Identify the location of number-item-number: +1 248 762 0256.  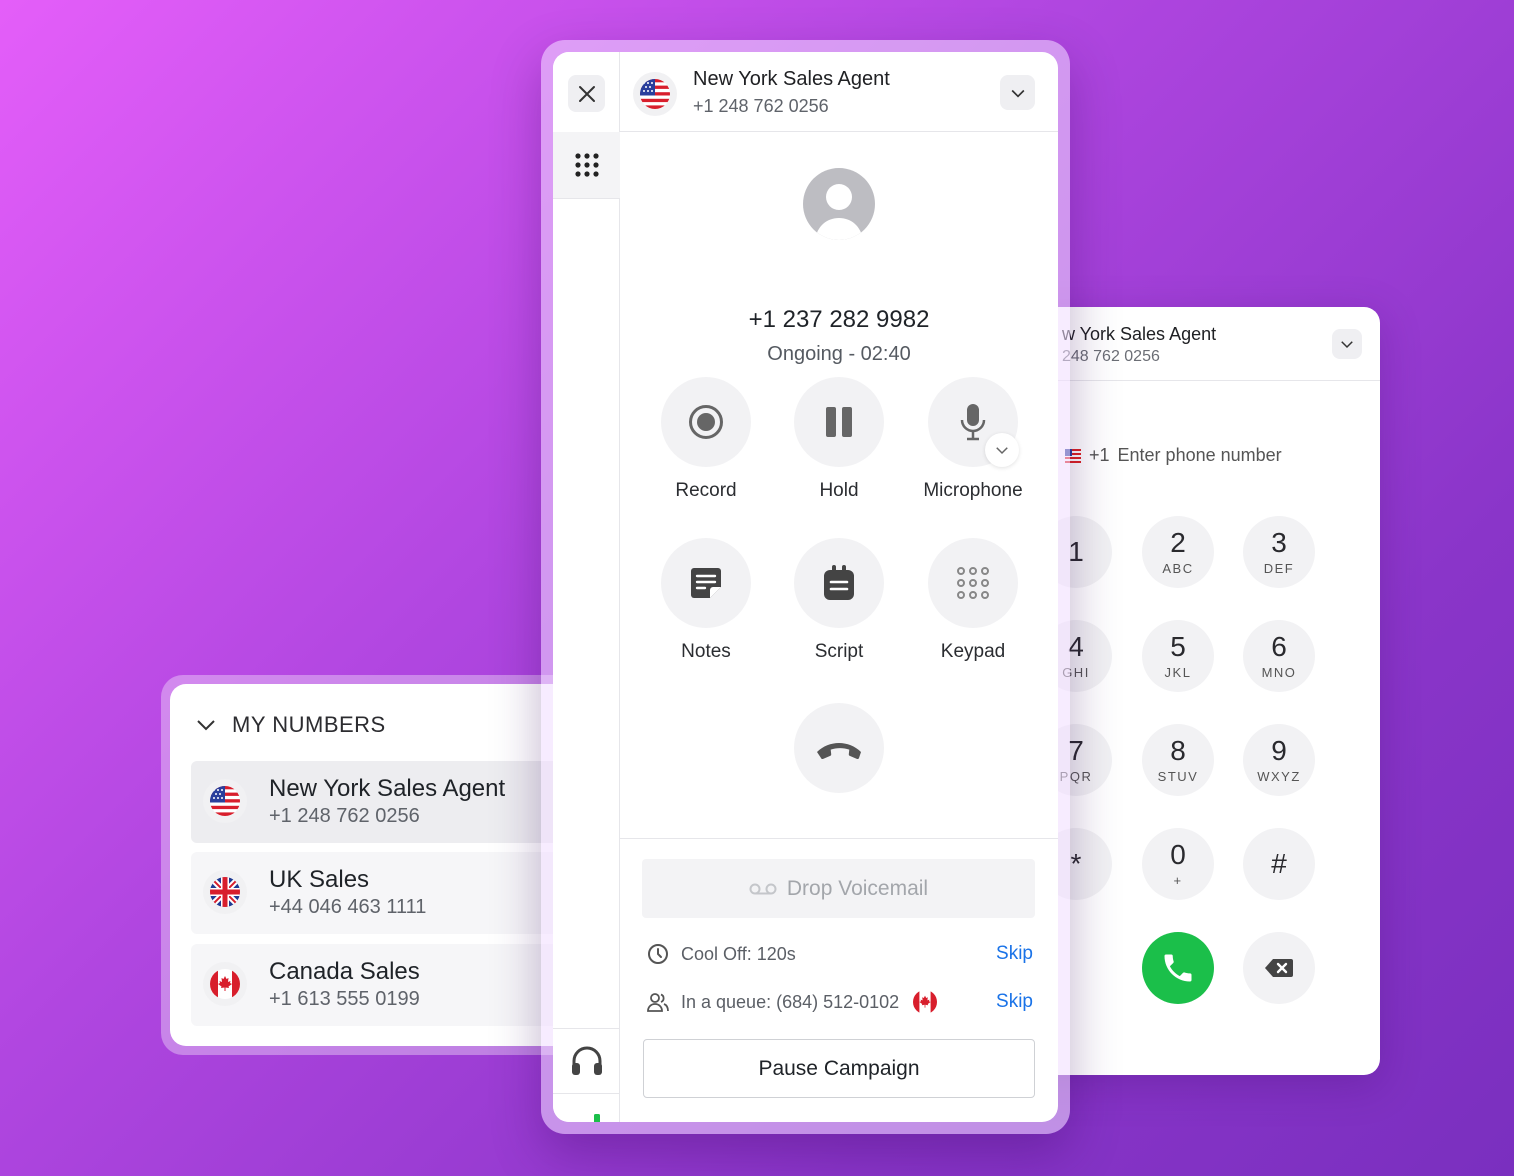
(344, 816).